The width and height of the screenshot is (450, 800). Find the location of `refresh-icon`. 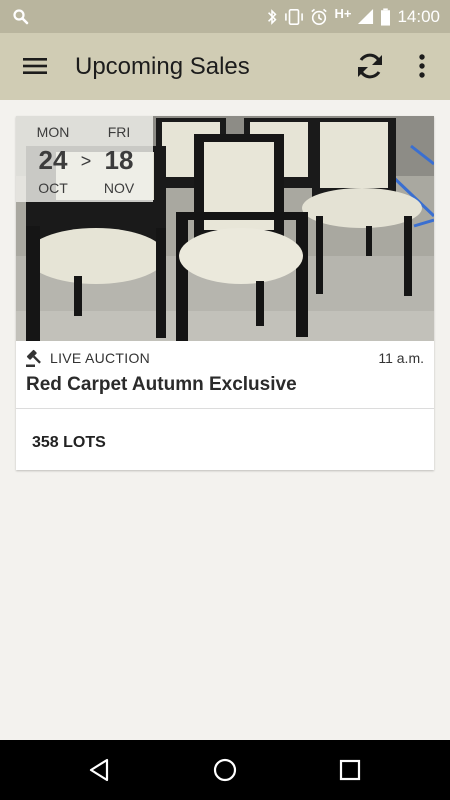

refresh-icon is located at coordinates (370, 66).